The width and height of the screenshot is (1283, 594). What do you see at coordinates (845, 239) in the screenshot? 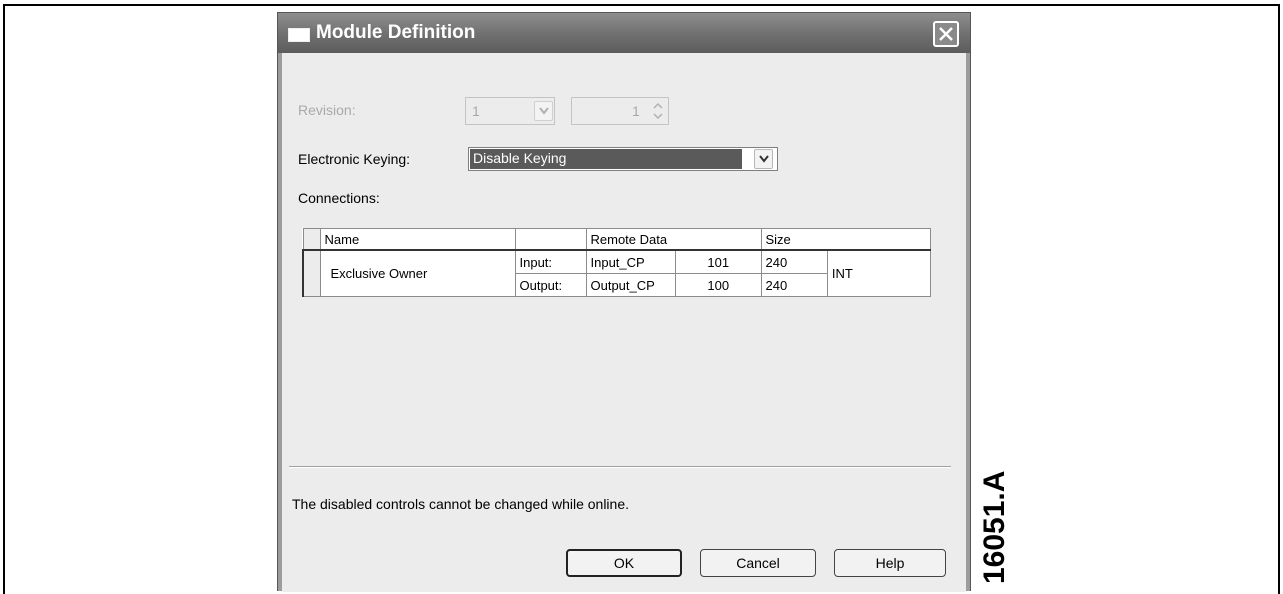
I see `column-header-size: Size` at bounding box center [845, 239].